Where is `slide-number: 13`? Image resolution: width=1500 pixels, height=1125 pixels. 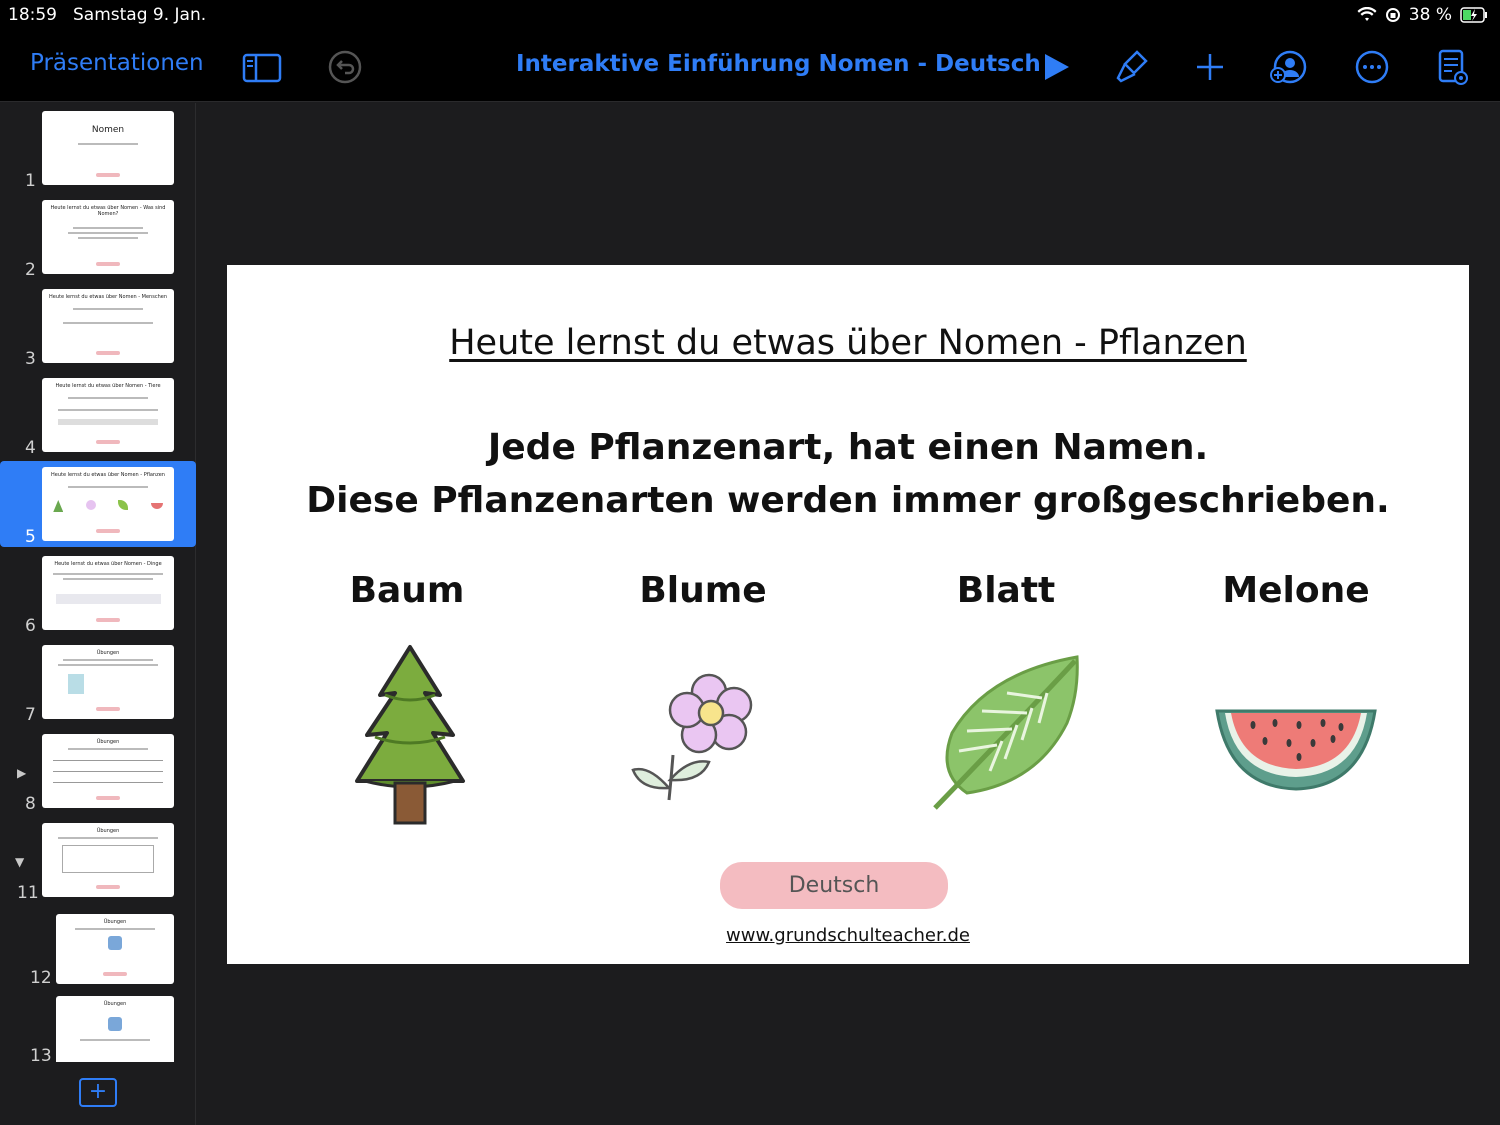 slide-number: 13 is located at coordinates (41, 1054).